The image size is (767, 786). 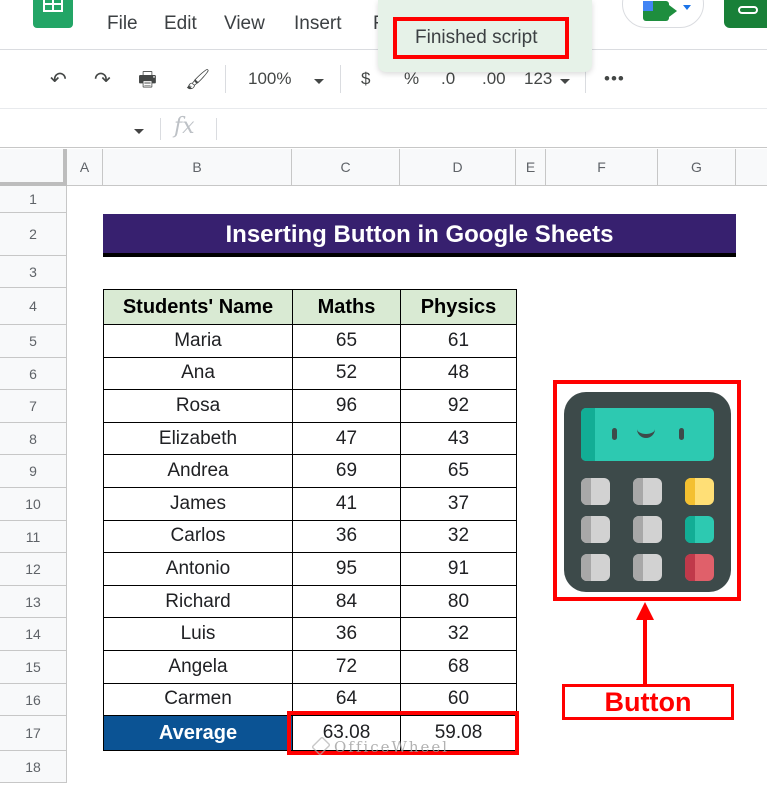 I want to click on menu-insert: Insert, so click(x=318, y=24).